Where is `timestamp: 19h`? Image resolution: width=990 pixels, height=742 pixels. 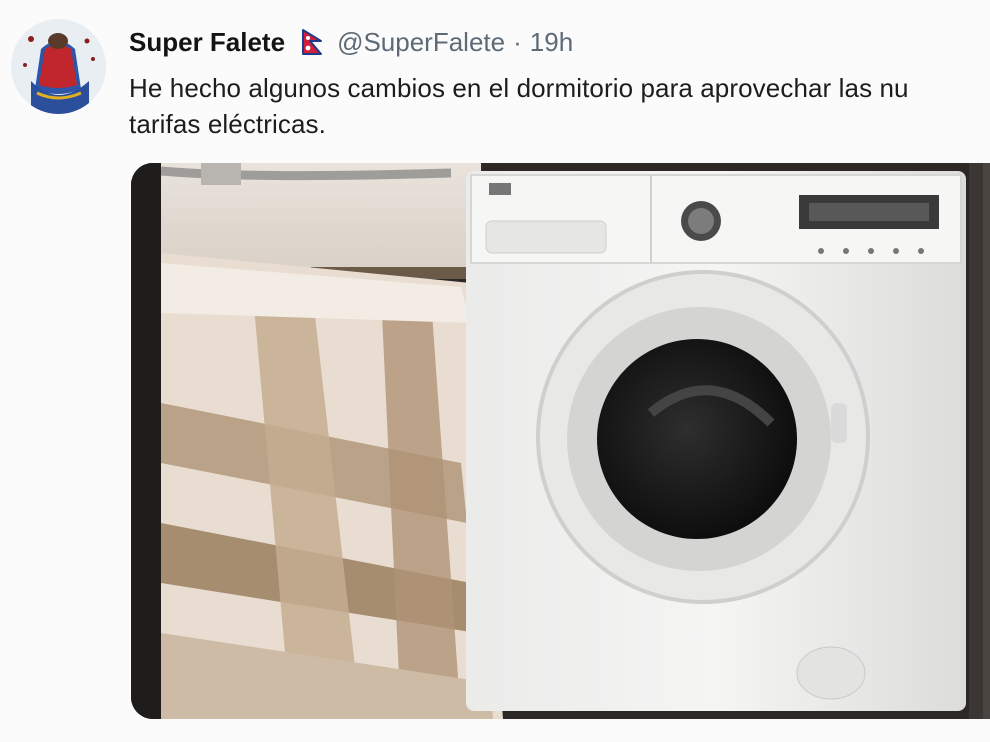 timestamp: 19h is located at coordinates (551, 42).